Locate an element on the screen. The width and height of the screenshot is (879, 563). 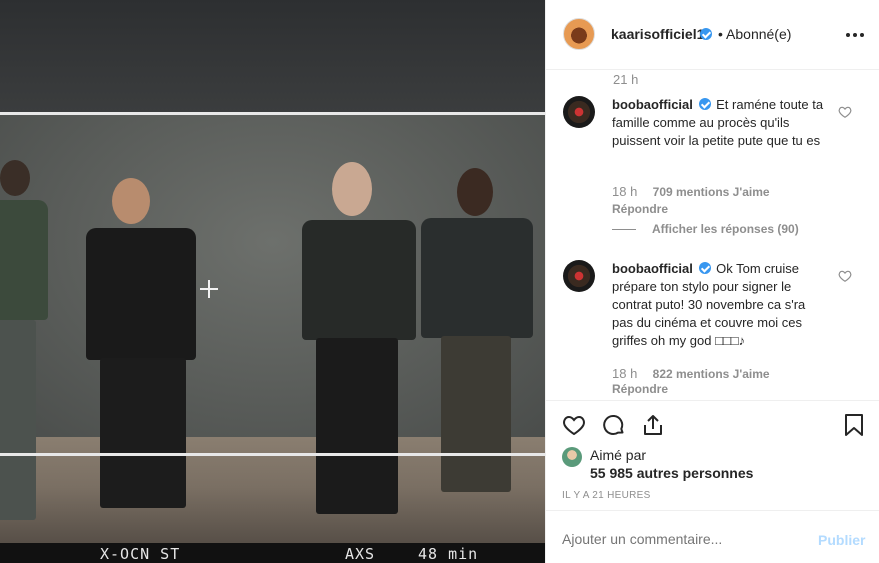
liker-avatar is located at coordinates (572, 457).